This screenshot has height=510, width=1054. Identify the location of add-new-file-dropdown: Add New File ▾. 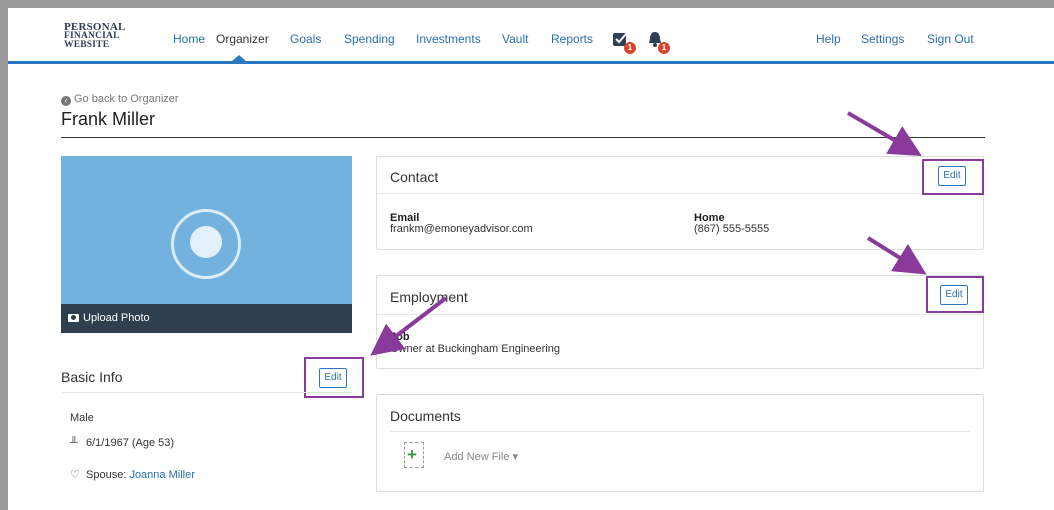
(481, 456).